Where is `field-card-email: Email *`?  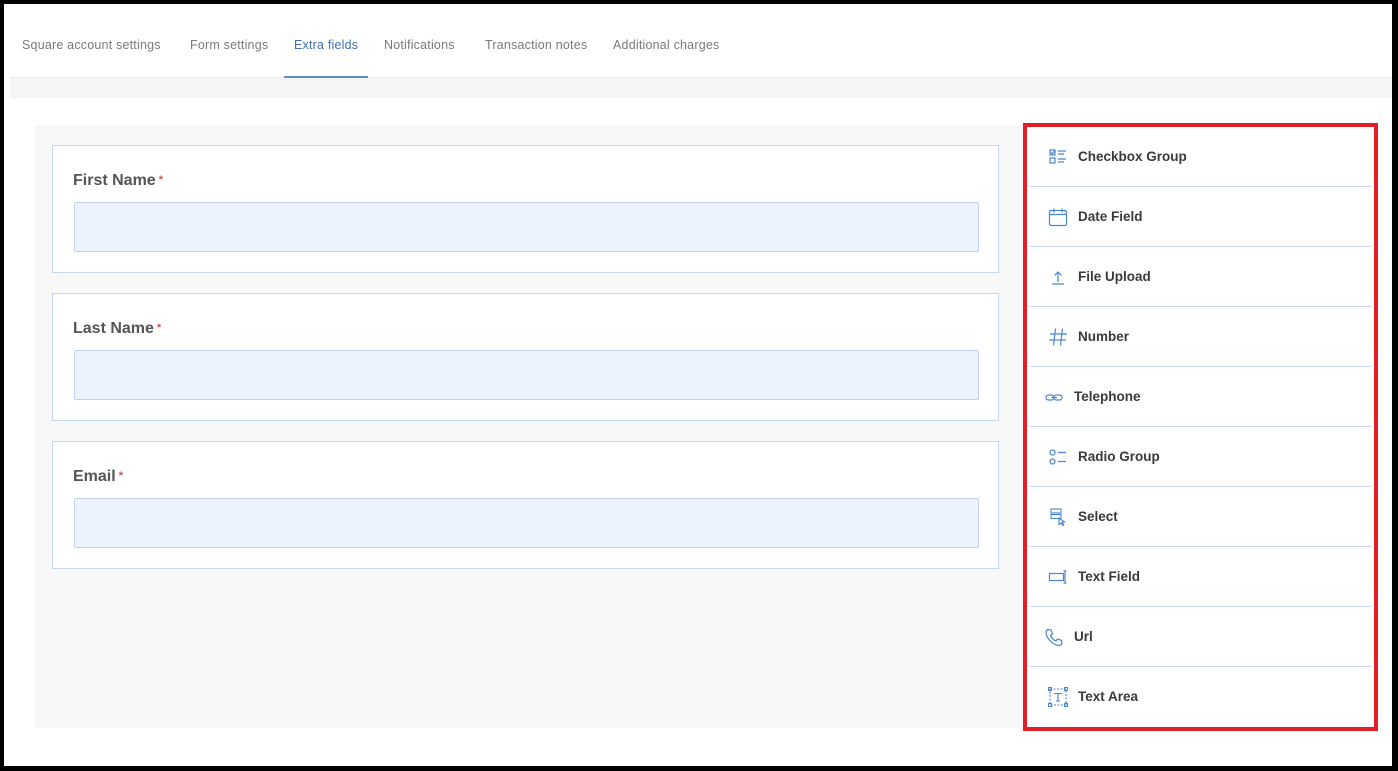 field-card-email: Email * is located at coordinates (525, 505).